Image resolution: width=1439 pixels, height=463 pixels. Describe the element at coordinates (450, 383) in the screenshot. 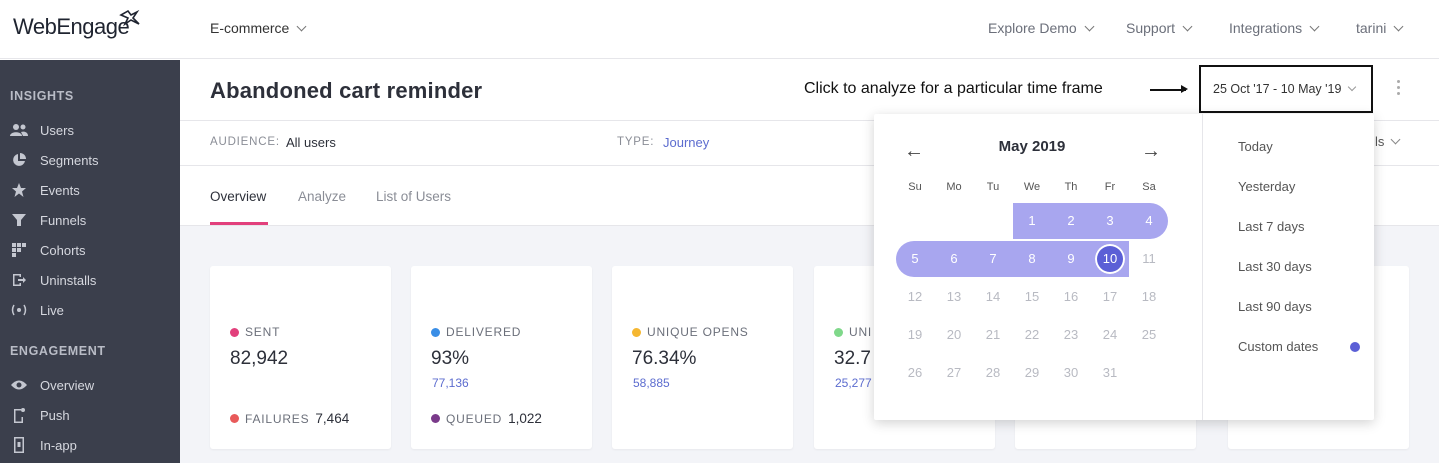

I see `stat-count-link: 77,136` at that location.